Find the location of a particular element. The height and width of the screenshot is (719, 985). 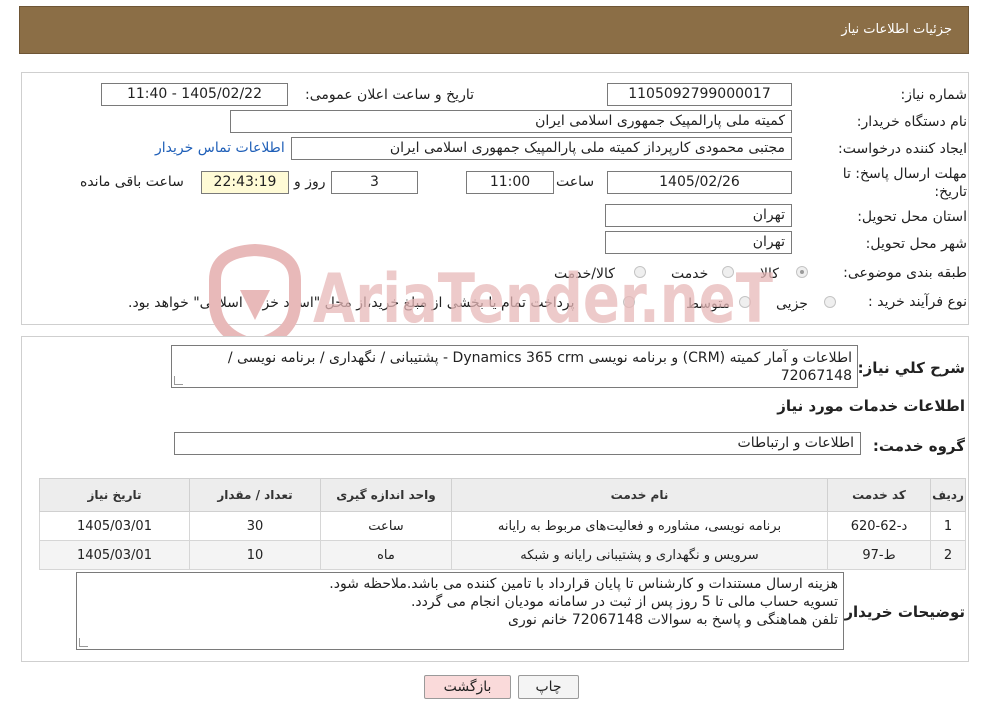

col-need-date: تاریخ نیاز is located at coordinates (114, 495).